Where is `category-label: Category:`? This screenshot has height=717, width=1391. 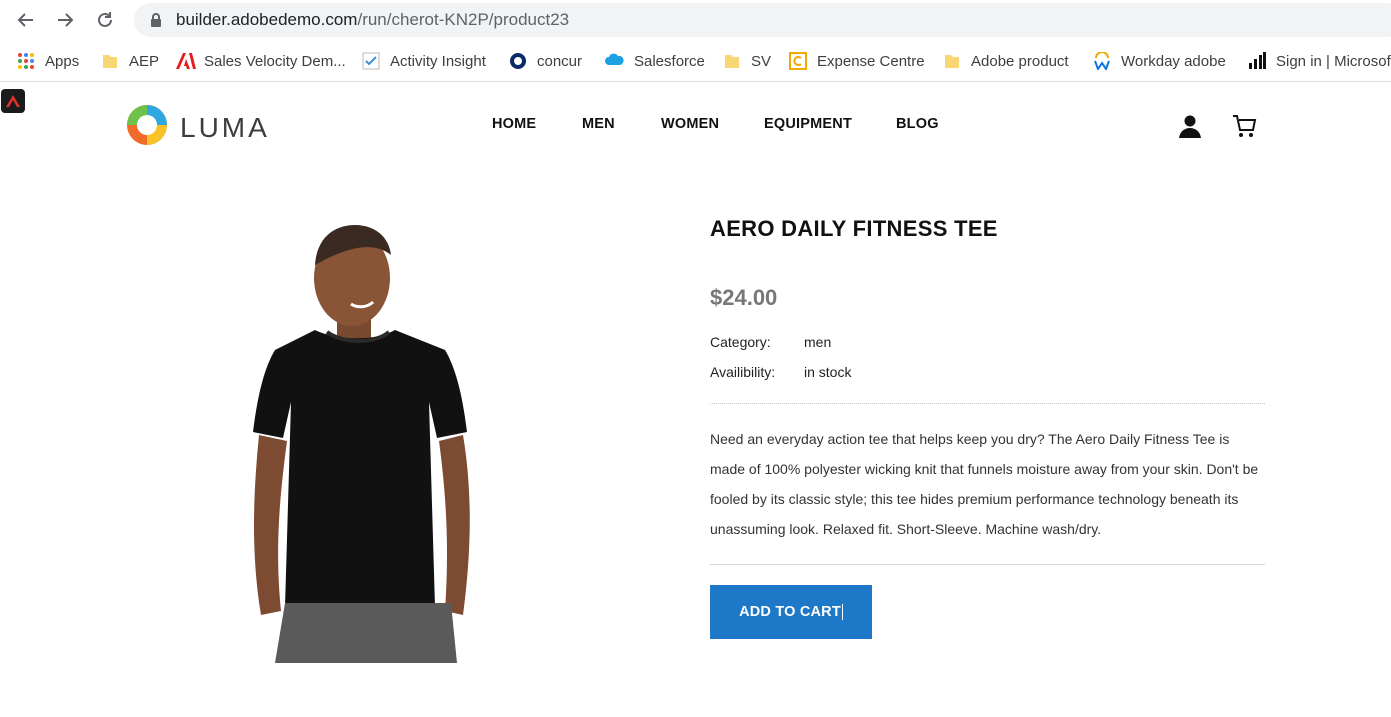
category-label: Category: is located at coordinates (740, 342).